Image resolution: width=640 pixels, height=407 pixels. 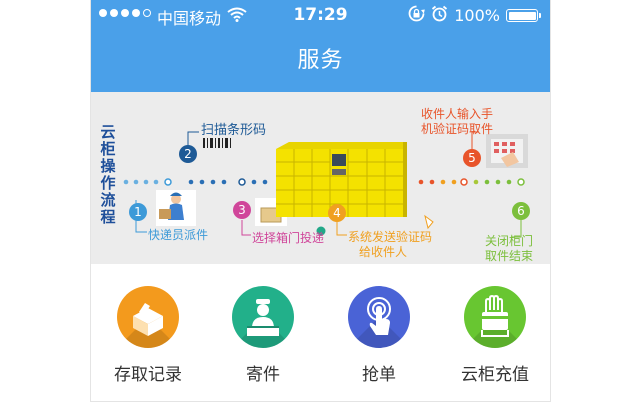 I want to click on step-2-label: 扫描条形码, so click(x=234, y=130).